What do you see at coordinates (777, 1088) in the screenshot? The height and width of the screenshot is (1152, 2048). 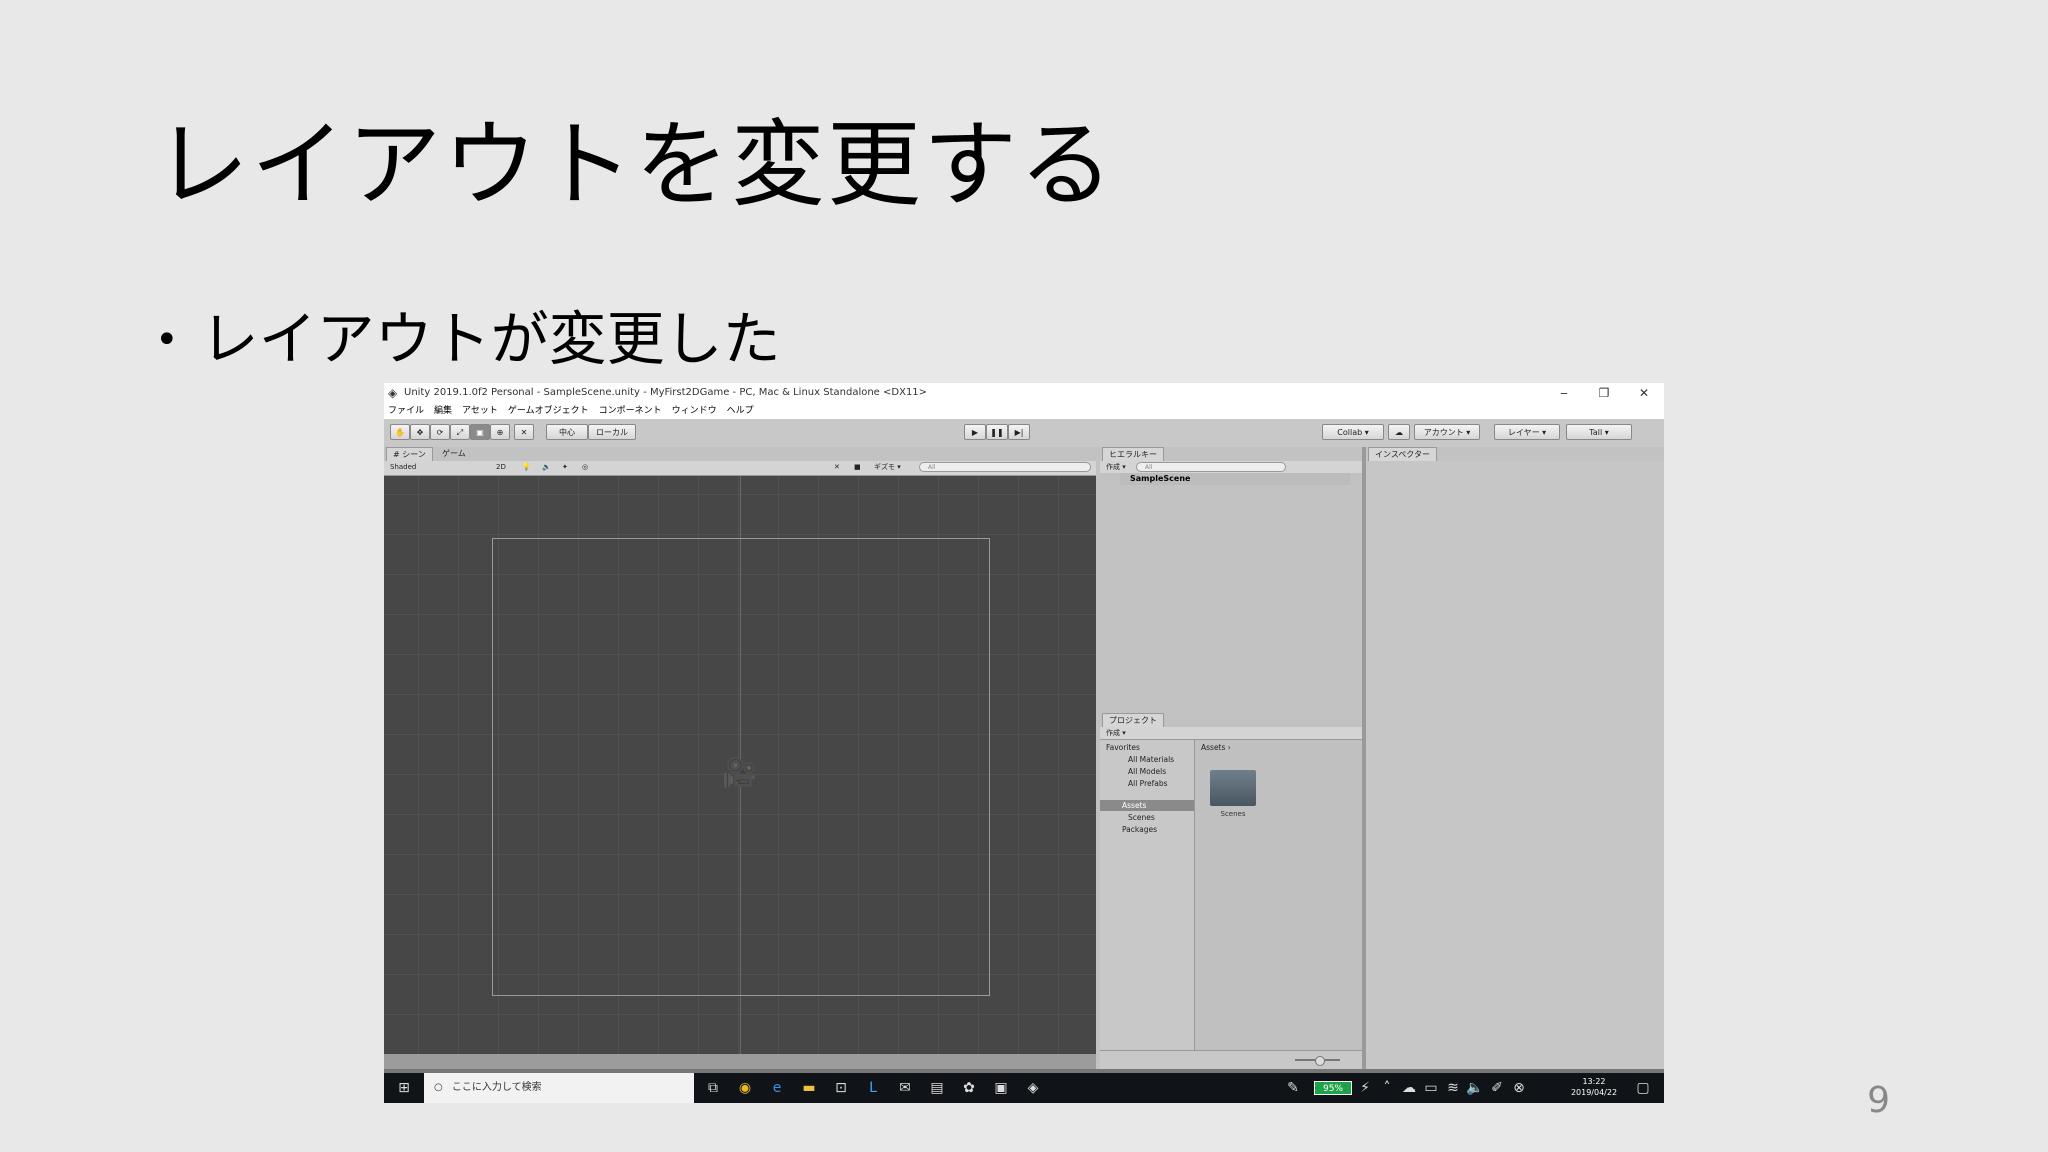 I see `edge-icon: e` at bounding box center [777, 1088].